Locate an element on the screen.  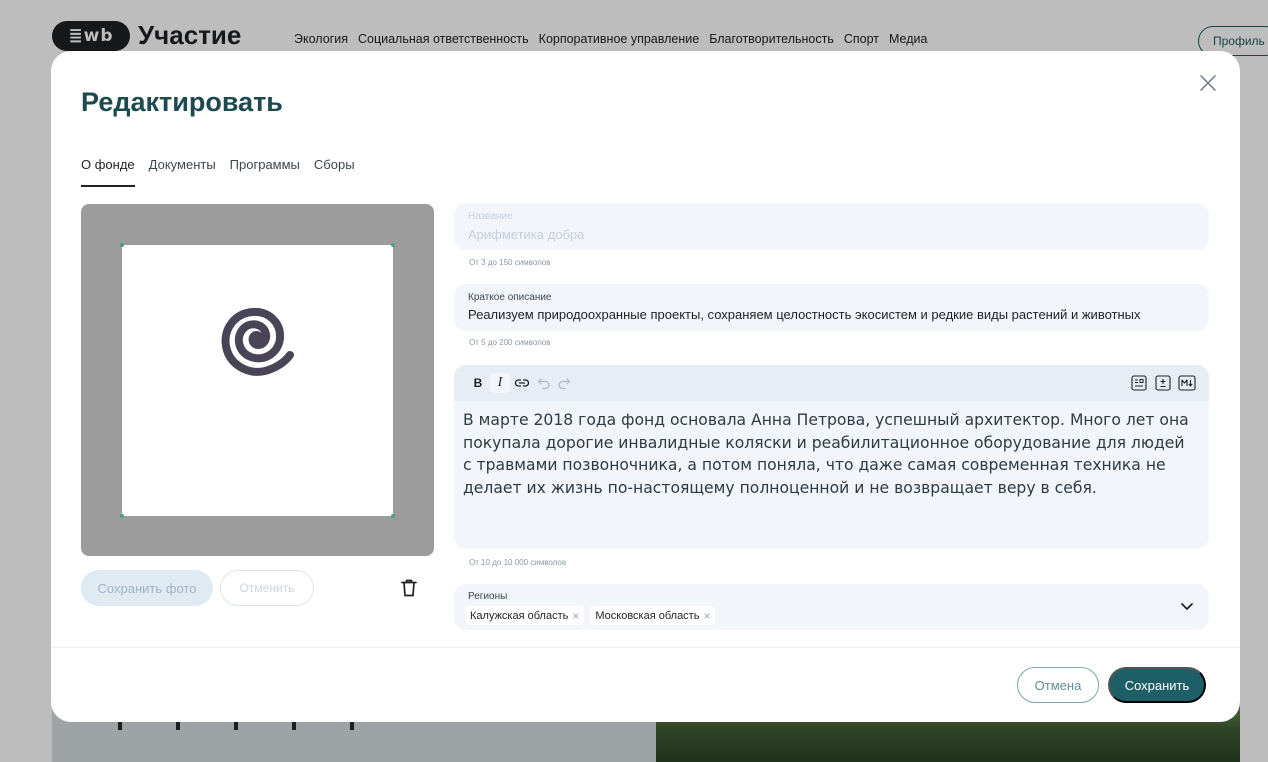
modal-tabs: О фонде Документы Программы Сборы is located at coordinates (218, 172).